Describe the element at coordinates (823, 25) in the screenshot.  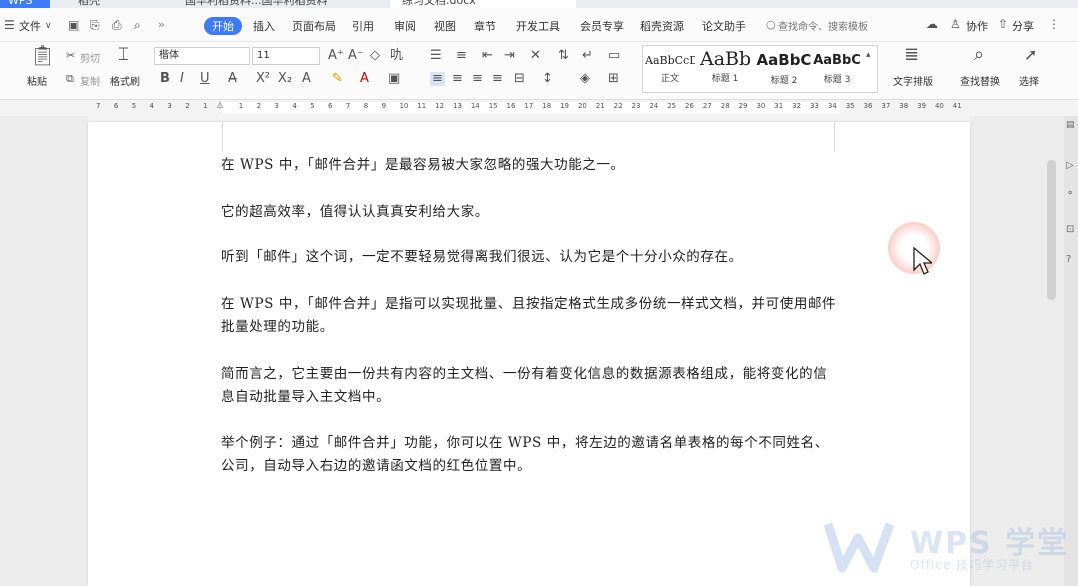
I see `command-search-input: 查找命令、搜索模板` at that location.